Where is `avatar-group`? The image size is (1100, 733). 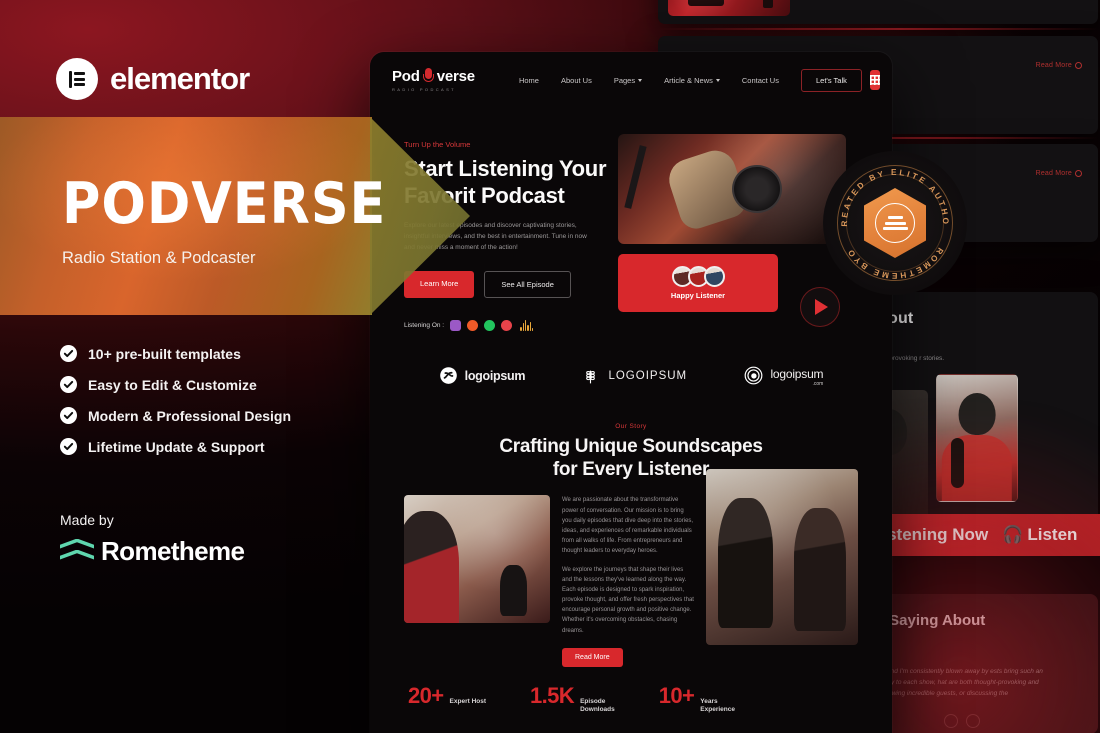 avatar-group is located at coordinates (698, 276).